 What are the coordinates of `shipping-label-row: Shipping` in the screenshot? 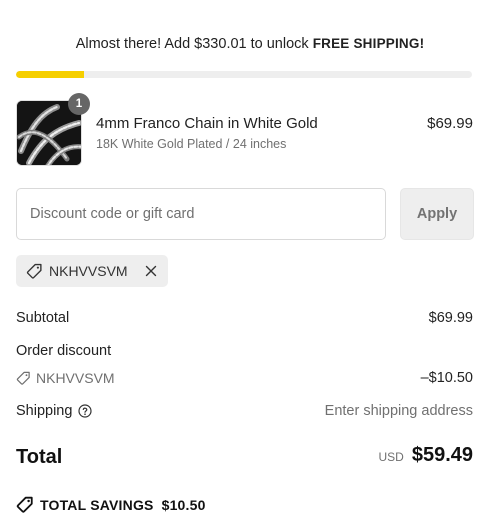 It's located at (54, 411).